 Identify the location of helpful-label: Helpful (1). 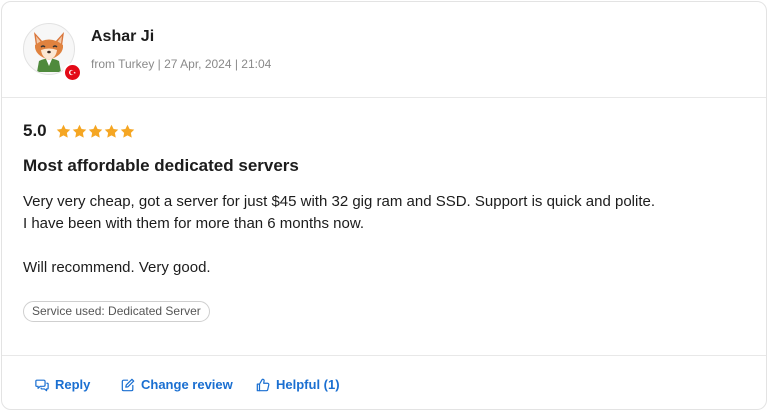
(308, 384).